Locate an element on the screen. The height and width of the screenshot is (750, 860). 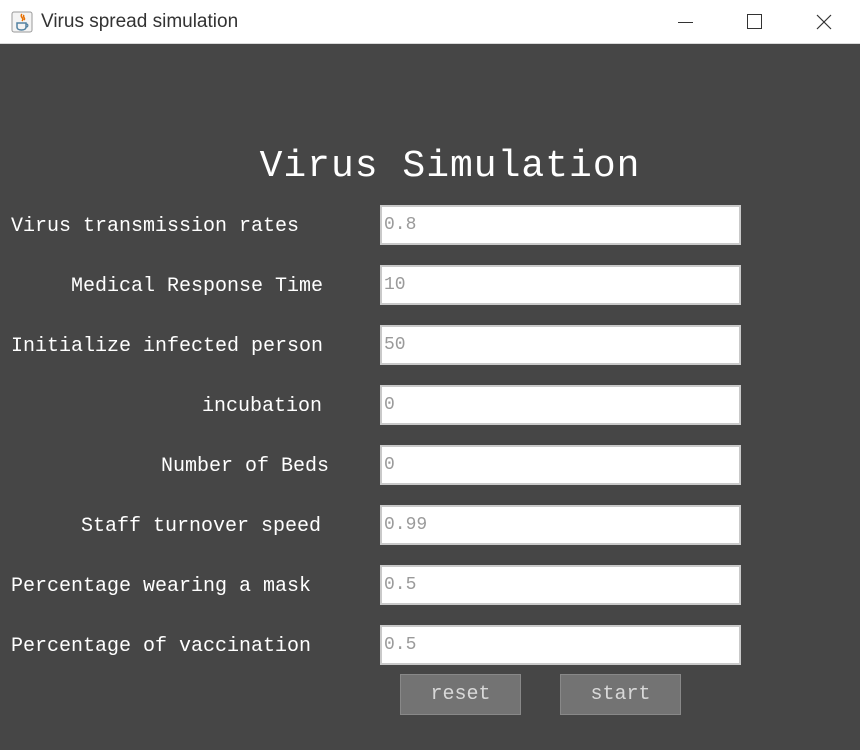
maximize-button is located at coordinates (754, 22).